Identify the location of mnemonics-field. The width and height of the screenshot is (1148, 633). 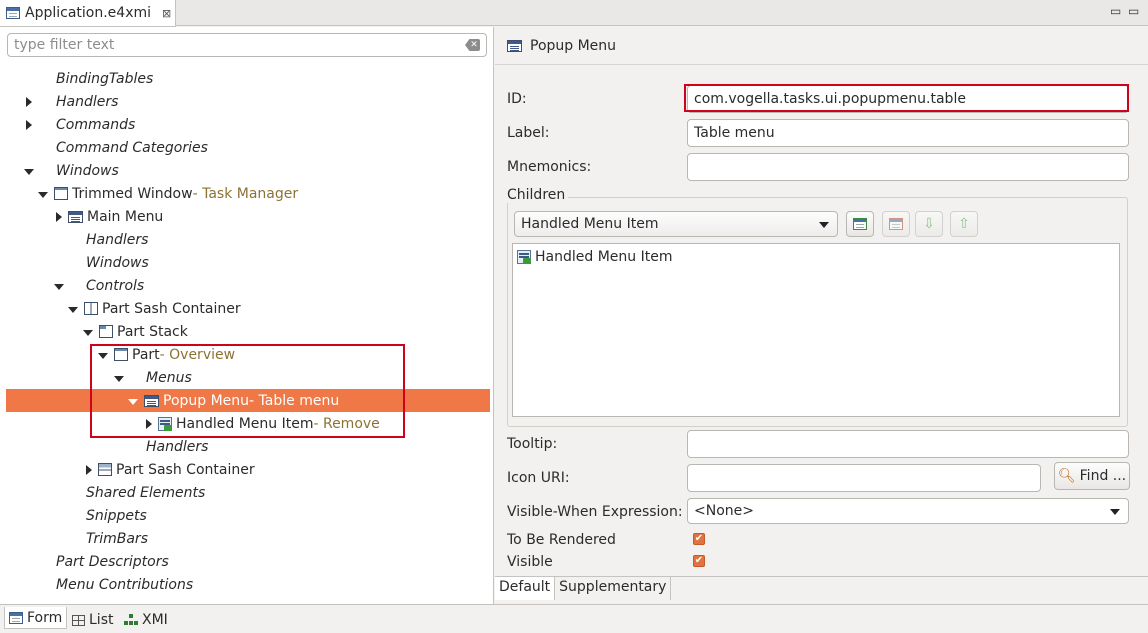
(908, 167).